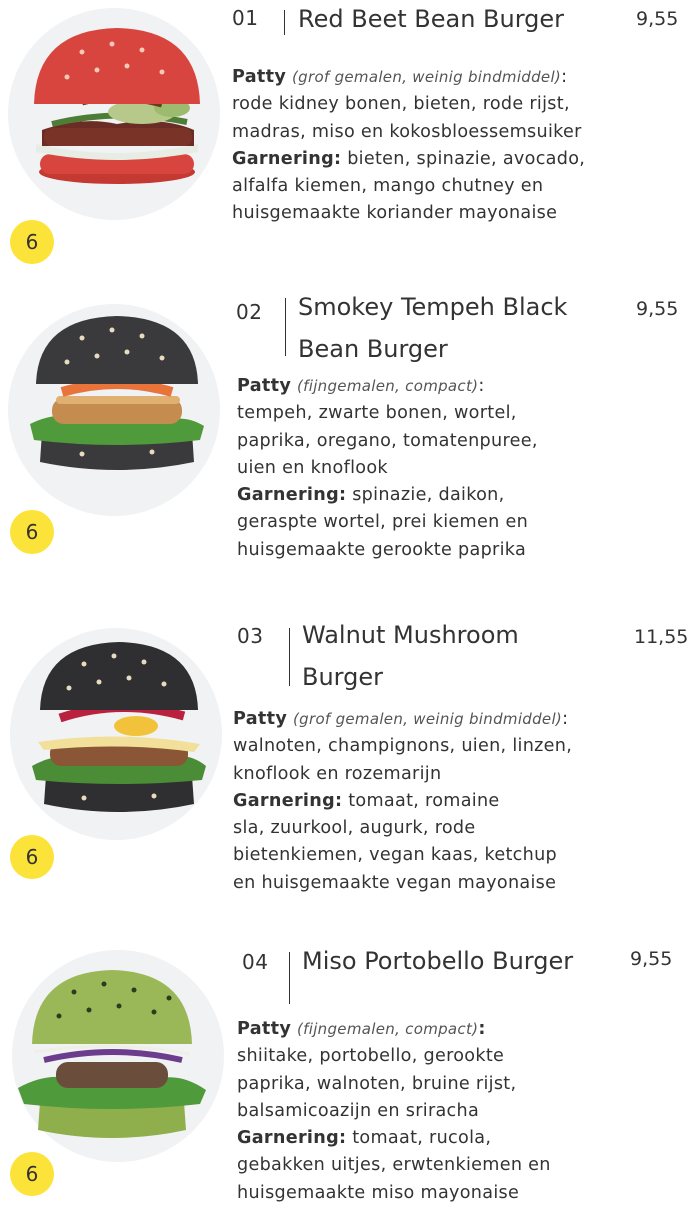 This screenshot has height=1225, width=692. What do you see at coordinates (245, 18) in the screenshot?
I see `item-number: 01` at bounding box center [245, 18].